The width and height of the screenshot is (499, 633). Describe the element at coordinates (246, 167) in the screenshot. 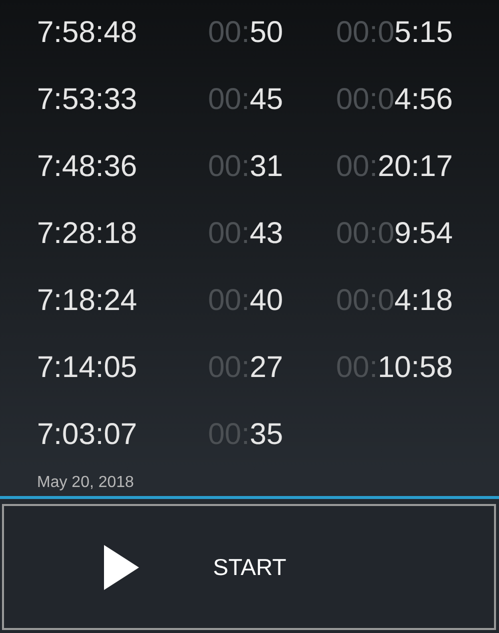

I see `lap-duration: 00:31` at that location.